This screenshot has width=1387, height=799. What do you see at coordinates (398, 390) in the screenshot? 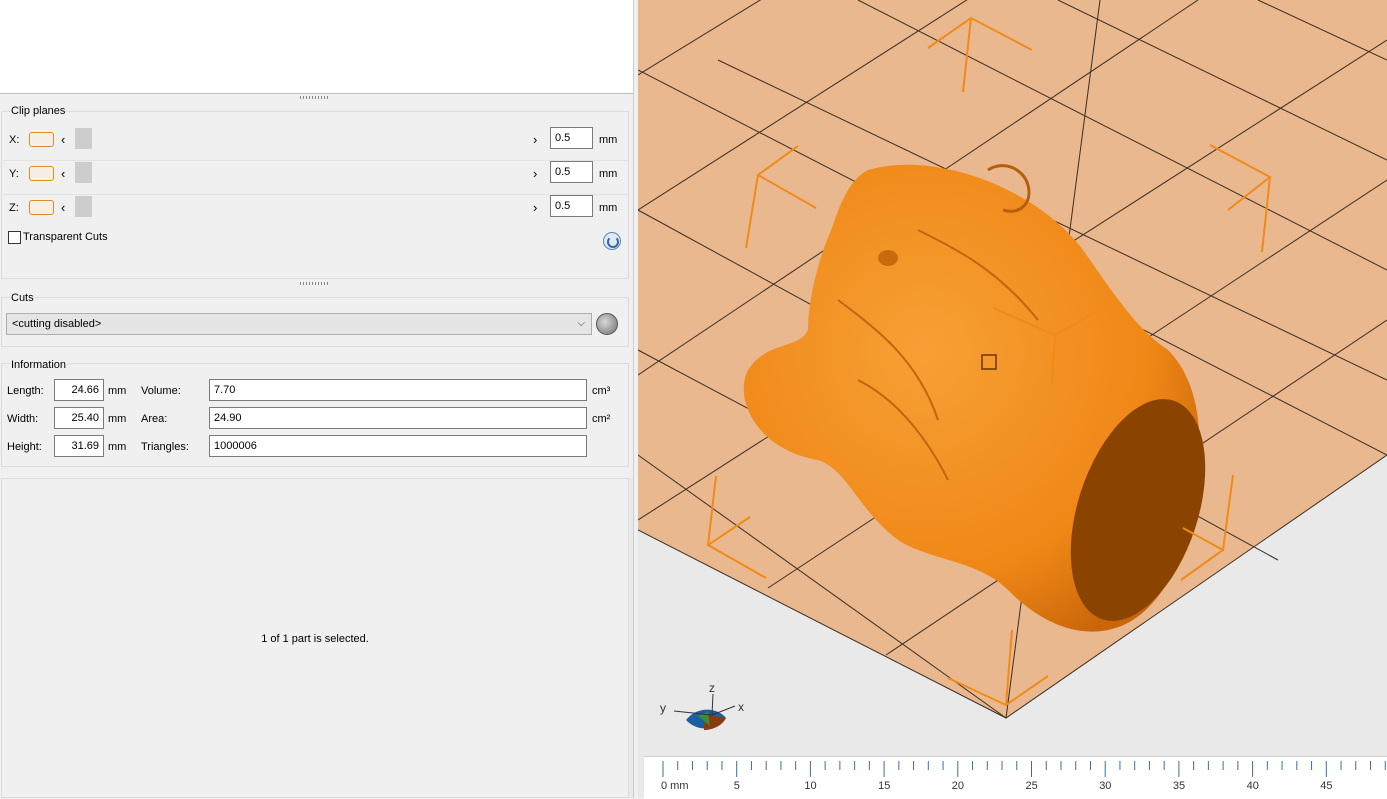
I see `volume-value: 7.70` at bounding box center [398, 390].